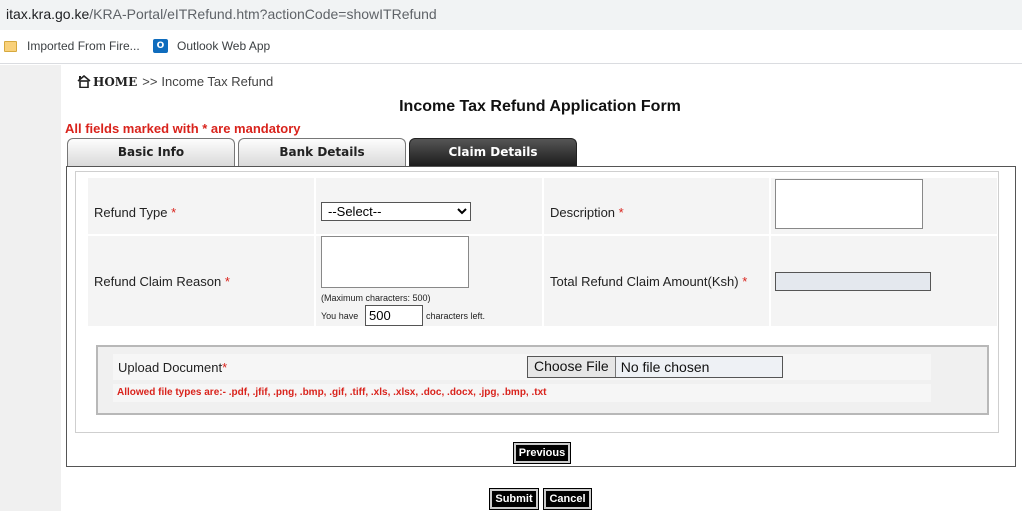 The width and height of the screenshot is (1022, 511). Describe the element at coordinates (201, 206) in the screenshot. I see `refund-type-label-cell: Refund Type *` at that location.